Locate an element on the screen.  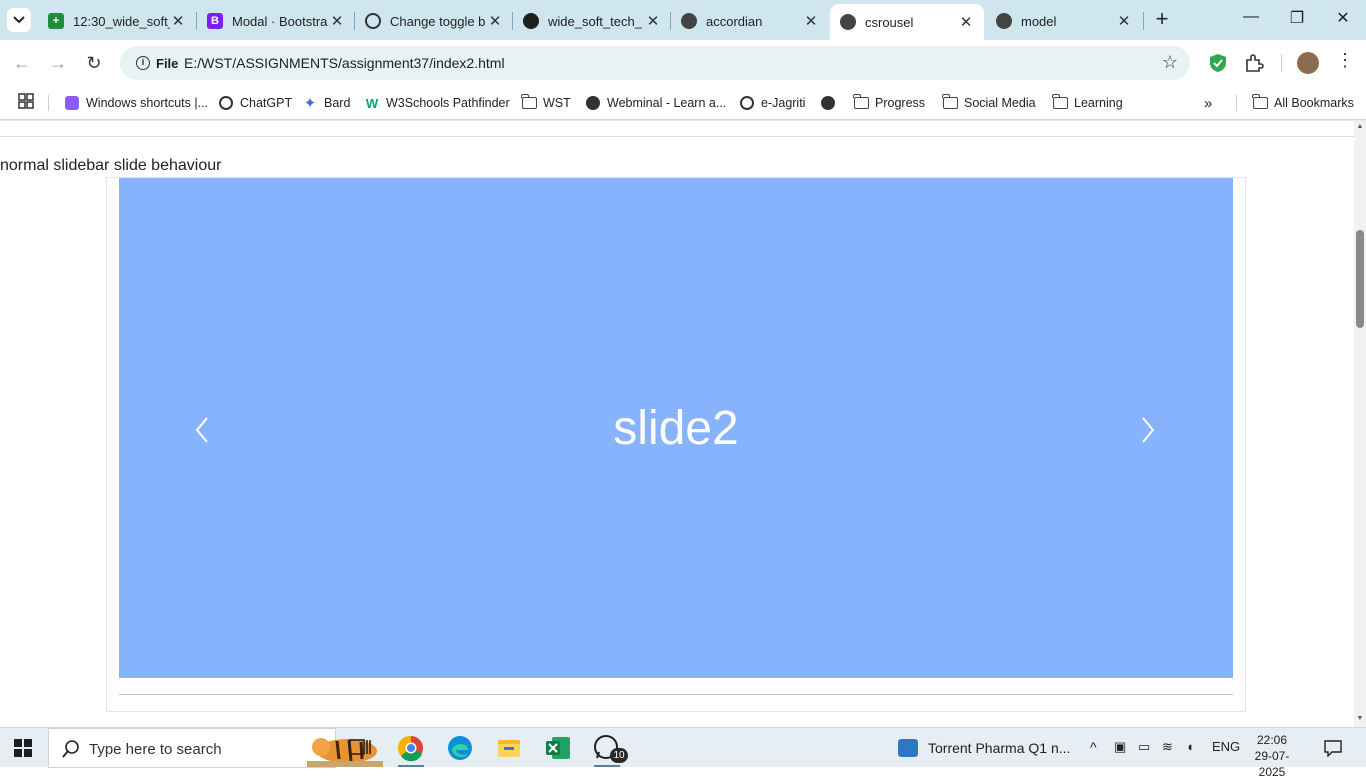
bookmark-ejagriti: e-Jagriti is located at coordinates (772, 103).